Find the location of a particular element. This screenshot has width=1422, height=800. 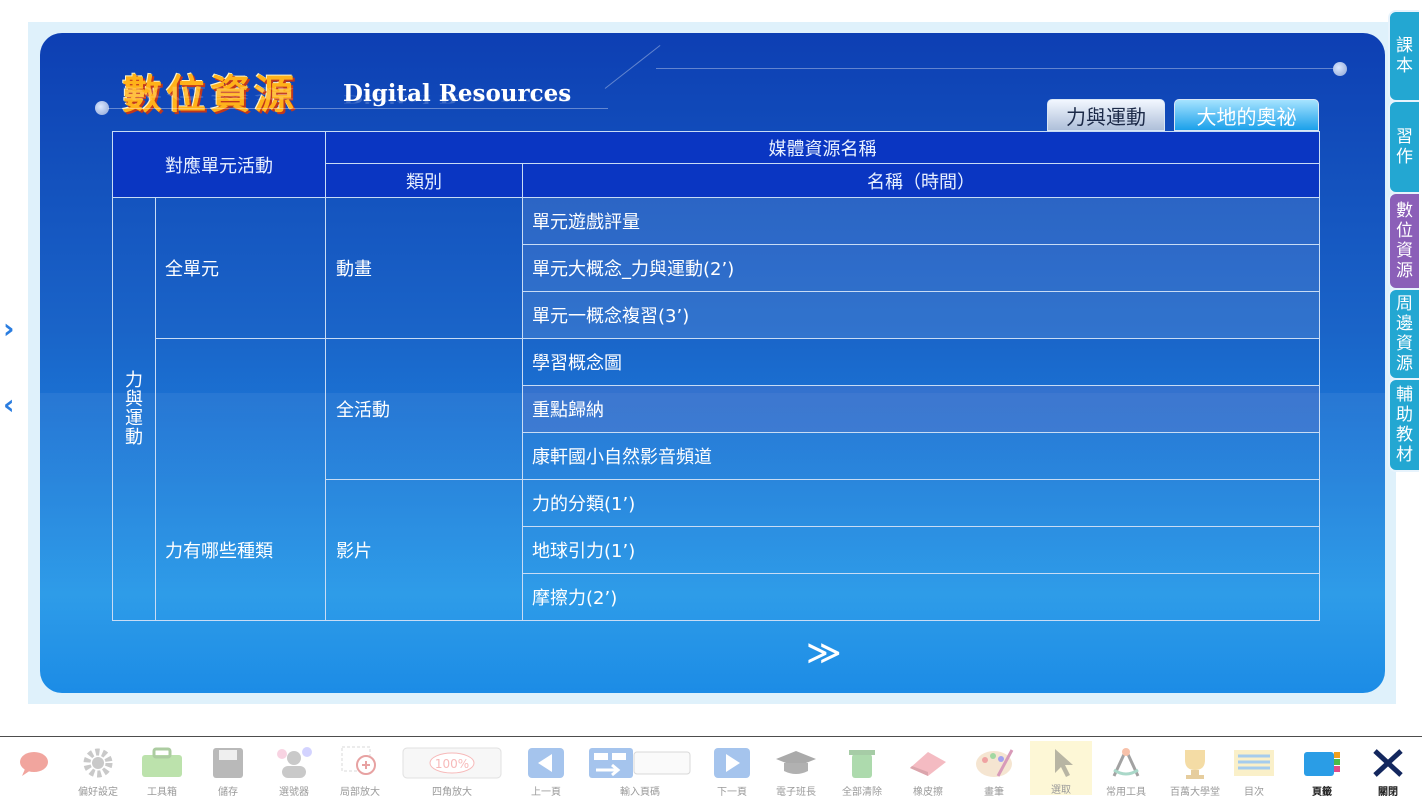

number-picker-button: 選號器 is located at coordinates (294, 771).